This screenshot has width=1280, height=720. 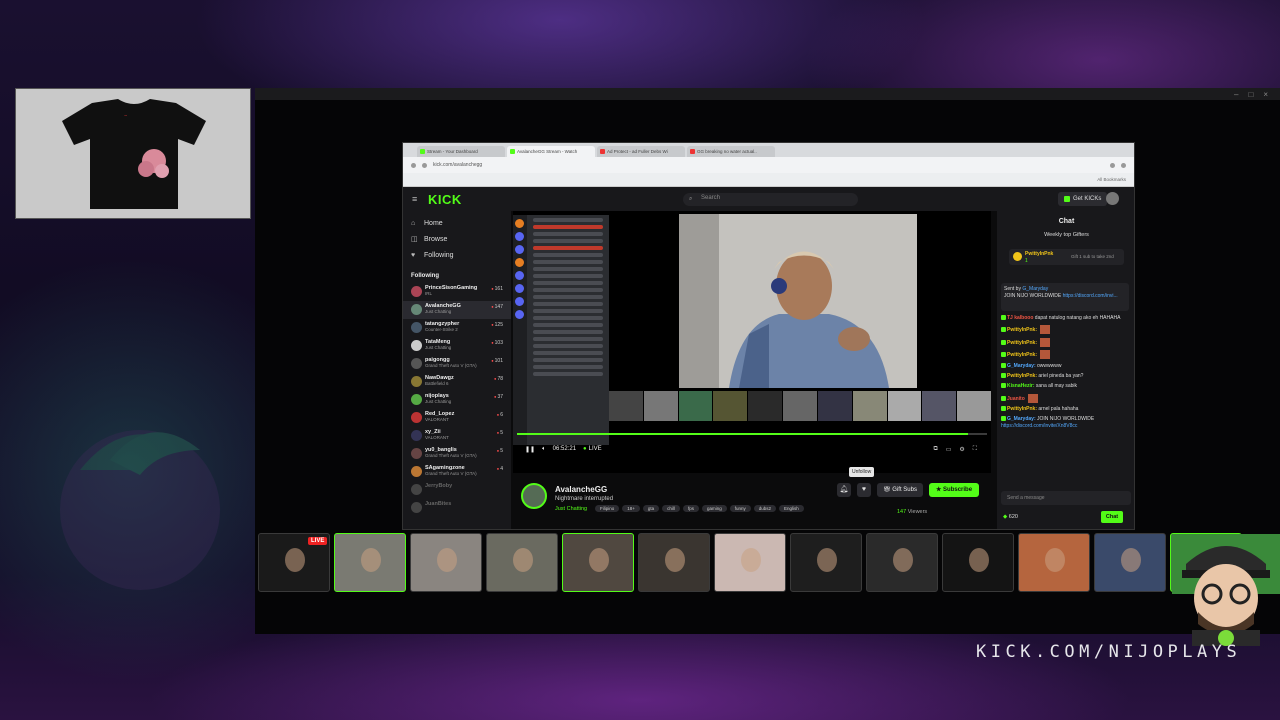 What do you see at coordinates (954, 490) in the screenshot?
I see `subscribe-button: ★ Subscribe` at bounding box center [954, 490].